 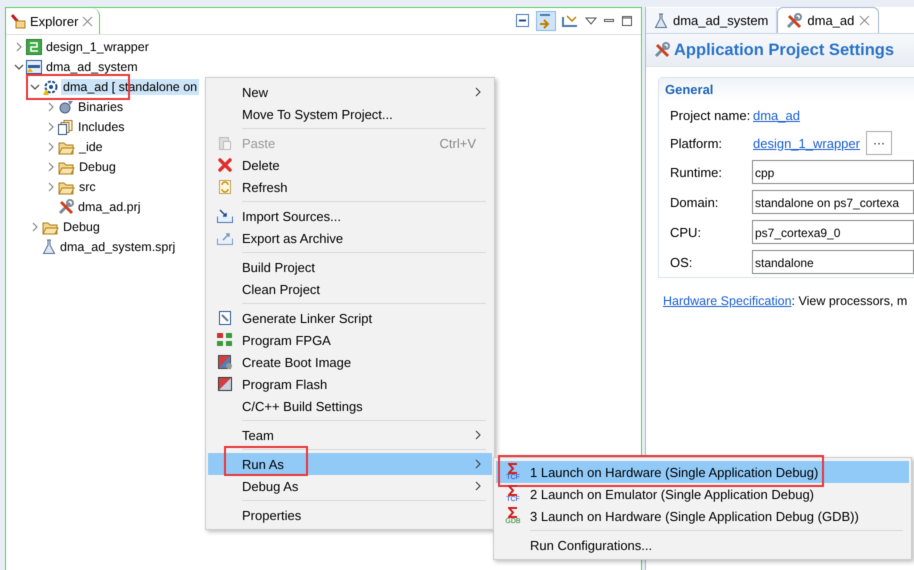 What do you see at coordinates (806, 143) in the screenshot?
I see `platform-link: design_1_wrapper` at bounding box center [806, 143].